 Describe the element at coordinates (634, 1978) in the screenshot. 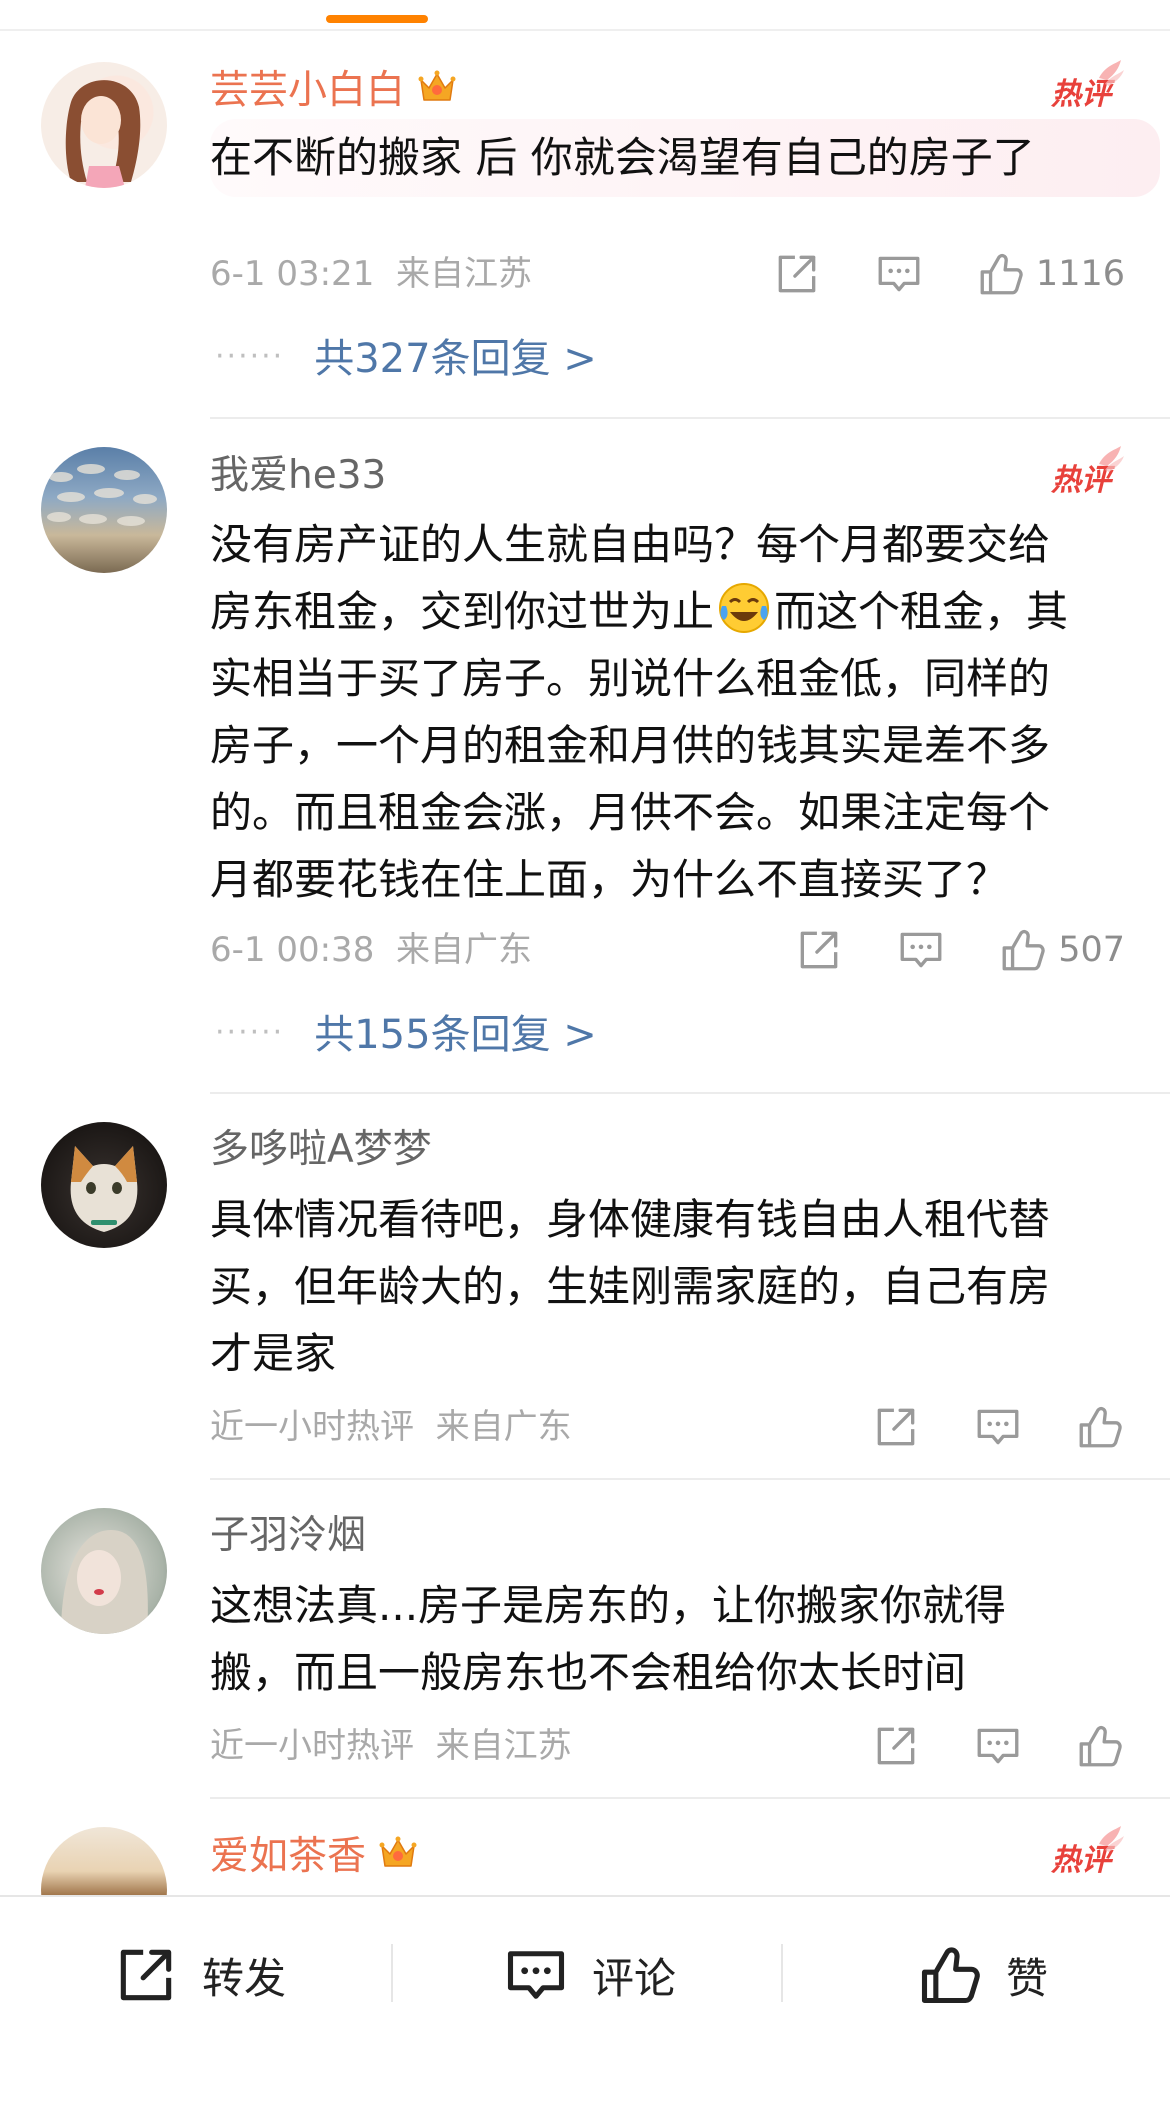

I see `comment-label: 评论` at that location.